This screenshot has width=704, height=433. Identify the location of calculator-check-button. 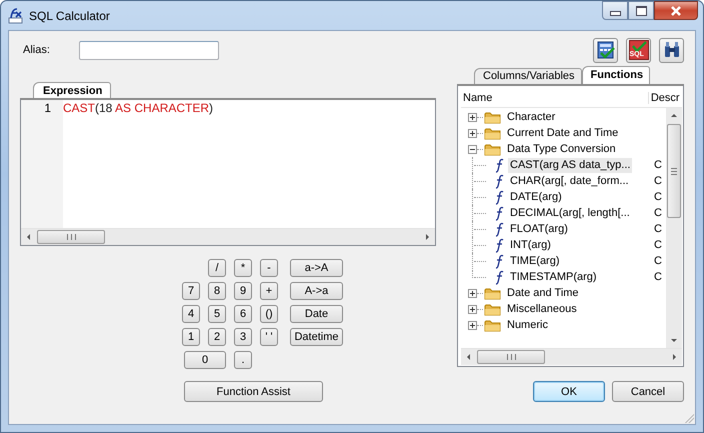
(605, 50).